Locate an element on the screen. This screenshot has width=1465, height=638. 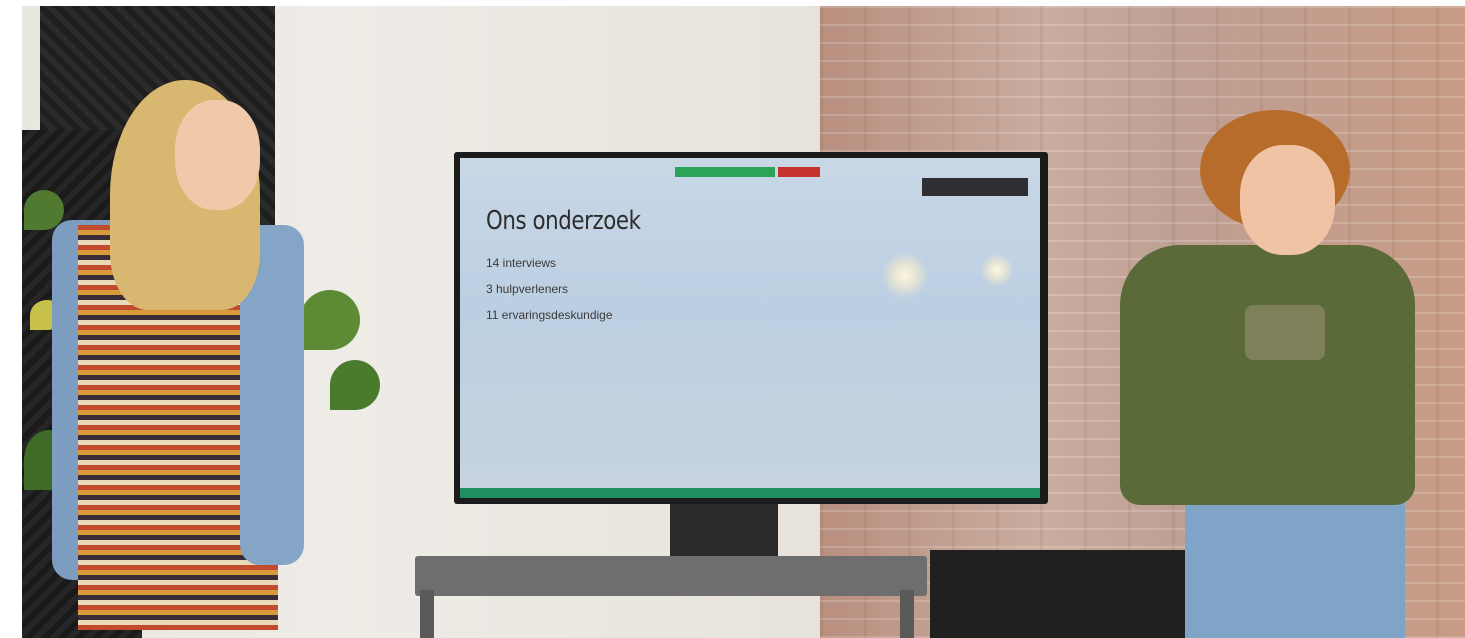
tv-stand is located at coordinates (724, 530).